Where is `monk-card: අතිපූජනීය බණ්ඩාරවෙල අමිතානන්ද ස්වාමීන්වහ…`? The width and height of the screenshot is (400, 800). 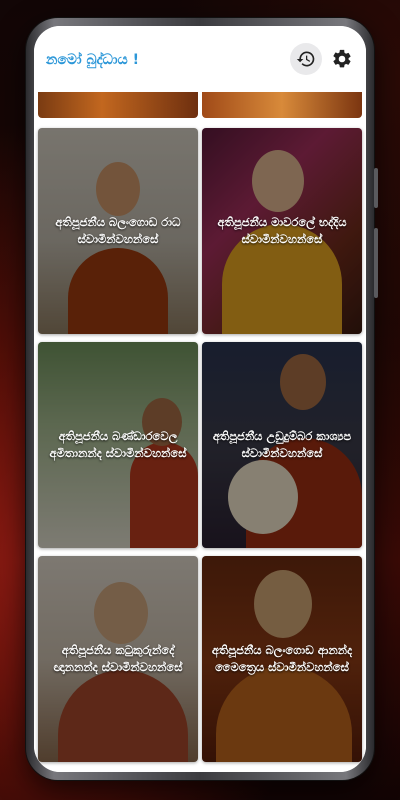 monk-card: අතිපූජනීය බණ්ඩාරවෙල අමිතානන්ද ස්වාමීන්වහ… is located at coordinates (118, 445).